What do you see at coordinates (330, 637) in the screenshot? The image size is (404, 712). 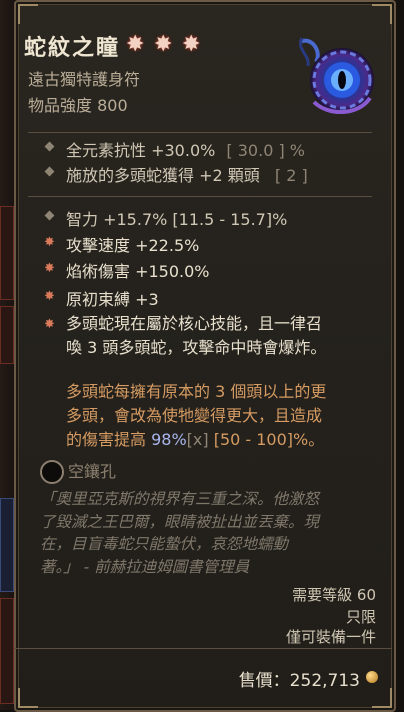 I see `unique-equip-label: 僅可裝備一件` at bounding box center [330, 637].